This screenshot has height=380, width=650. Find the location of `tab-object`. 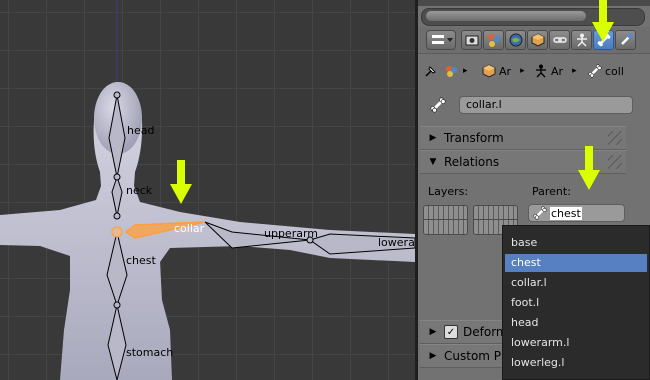

tab-object is located at coordinates (537, 40).